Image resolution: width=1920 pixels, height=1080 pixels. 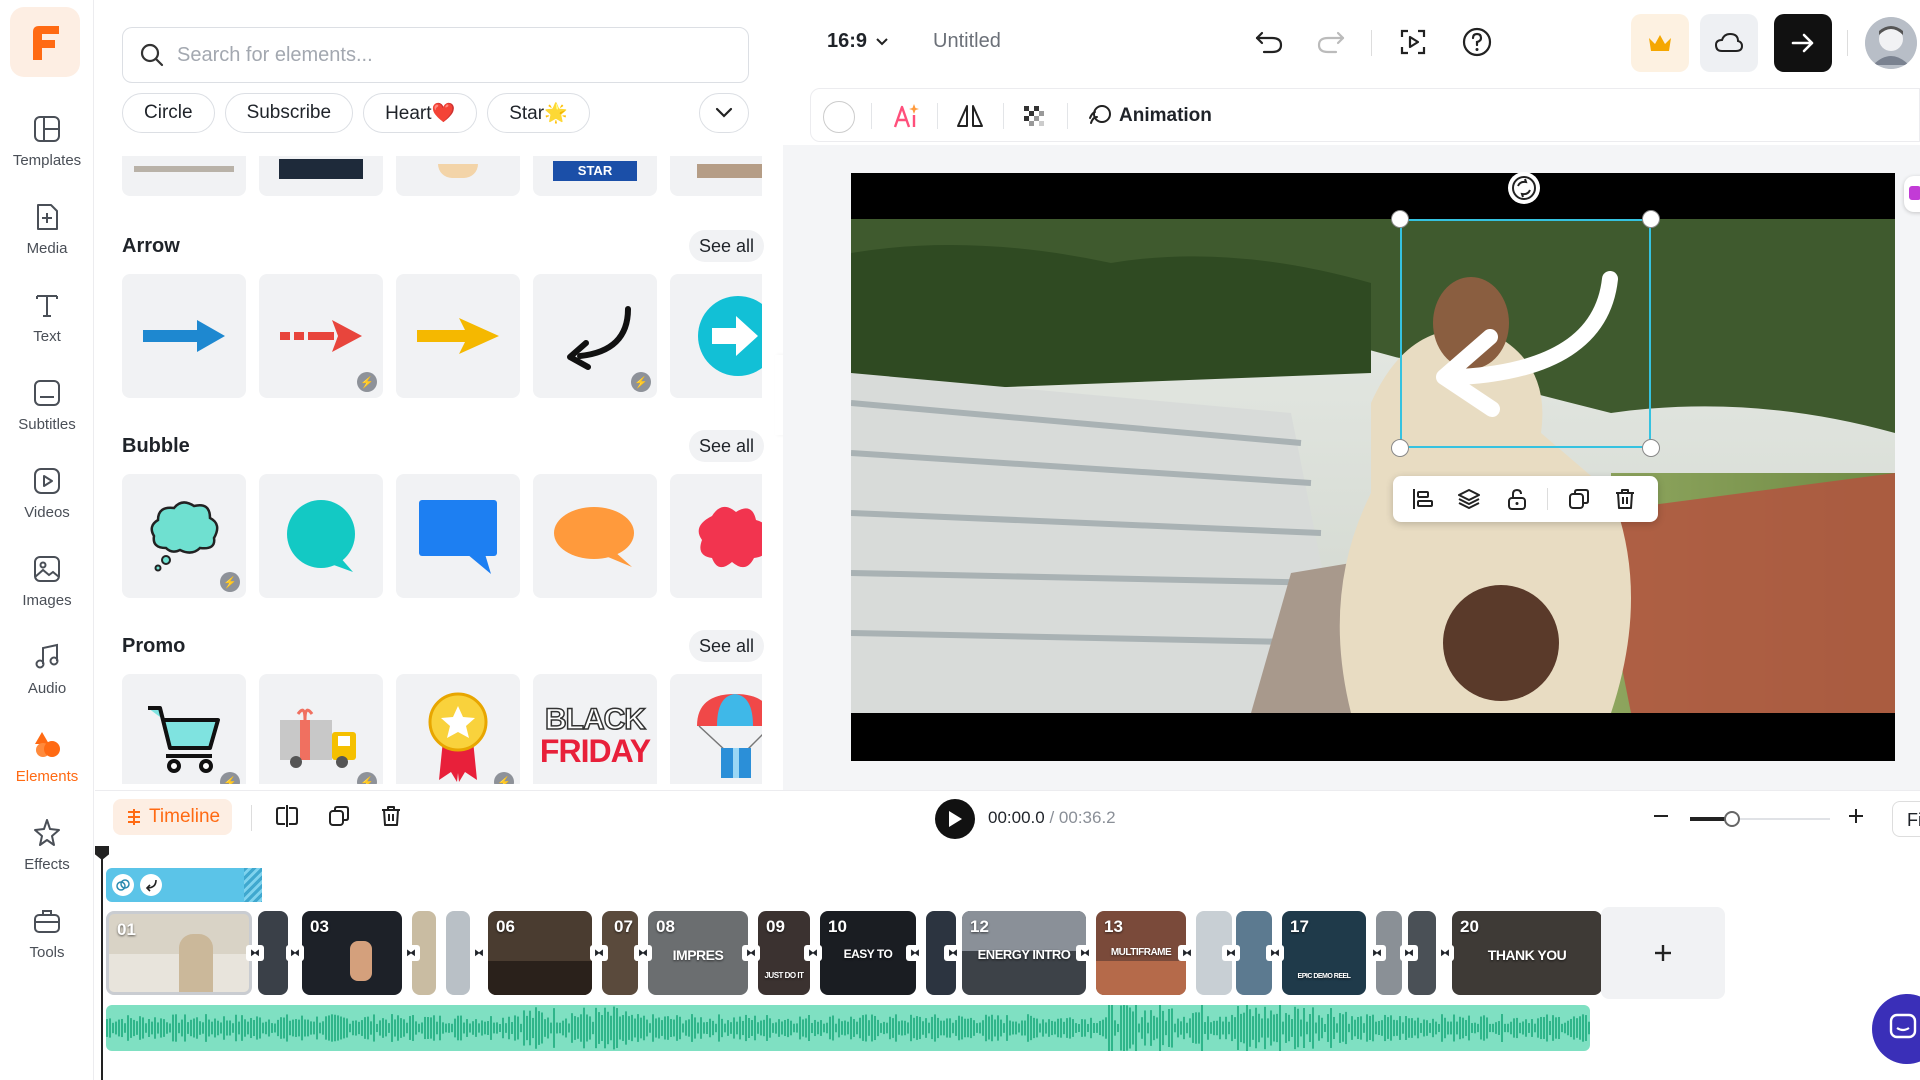 What do you see at coordinates (727, 246) in the screenshot?
I see `see-all-arrow: See all` at bounding box center [727, 246].